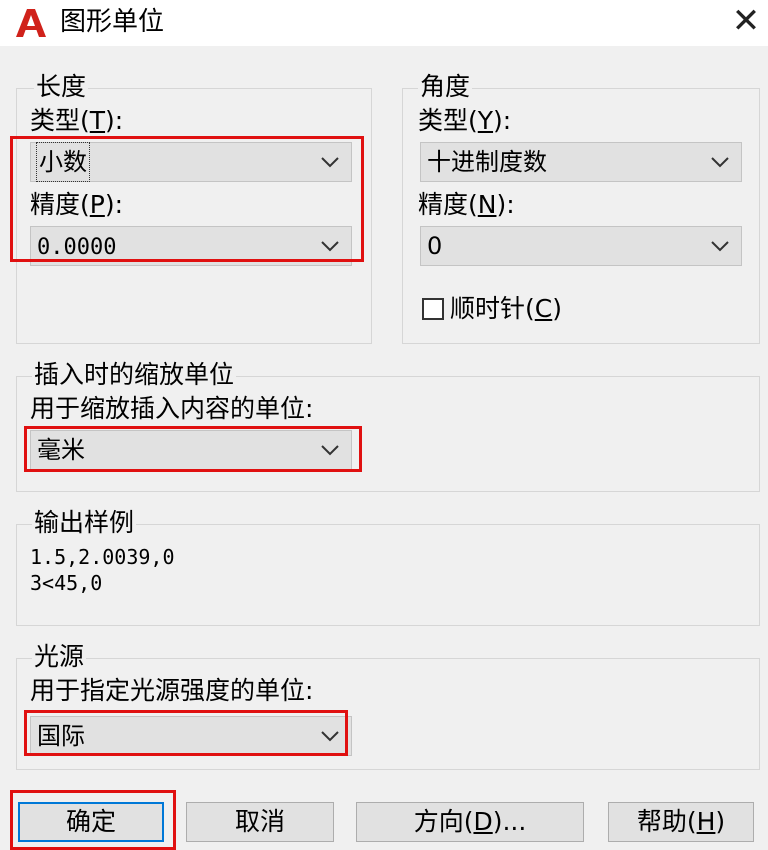  Describe the element at coordinates (61, 450) in the screenshot. I see `insertion-units-value: 毫米` at that location.